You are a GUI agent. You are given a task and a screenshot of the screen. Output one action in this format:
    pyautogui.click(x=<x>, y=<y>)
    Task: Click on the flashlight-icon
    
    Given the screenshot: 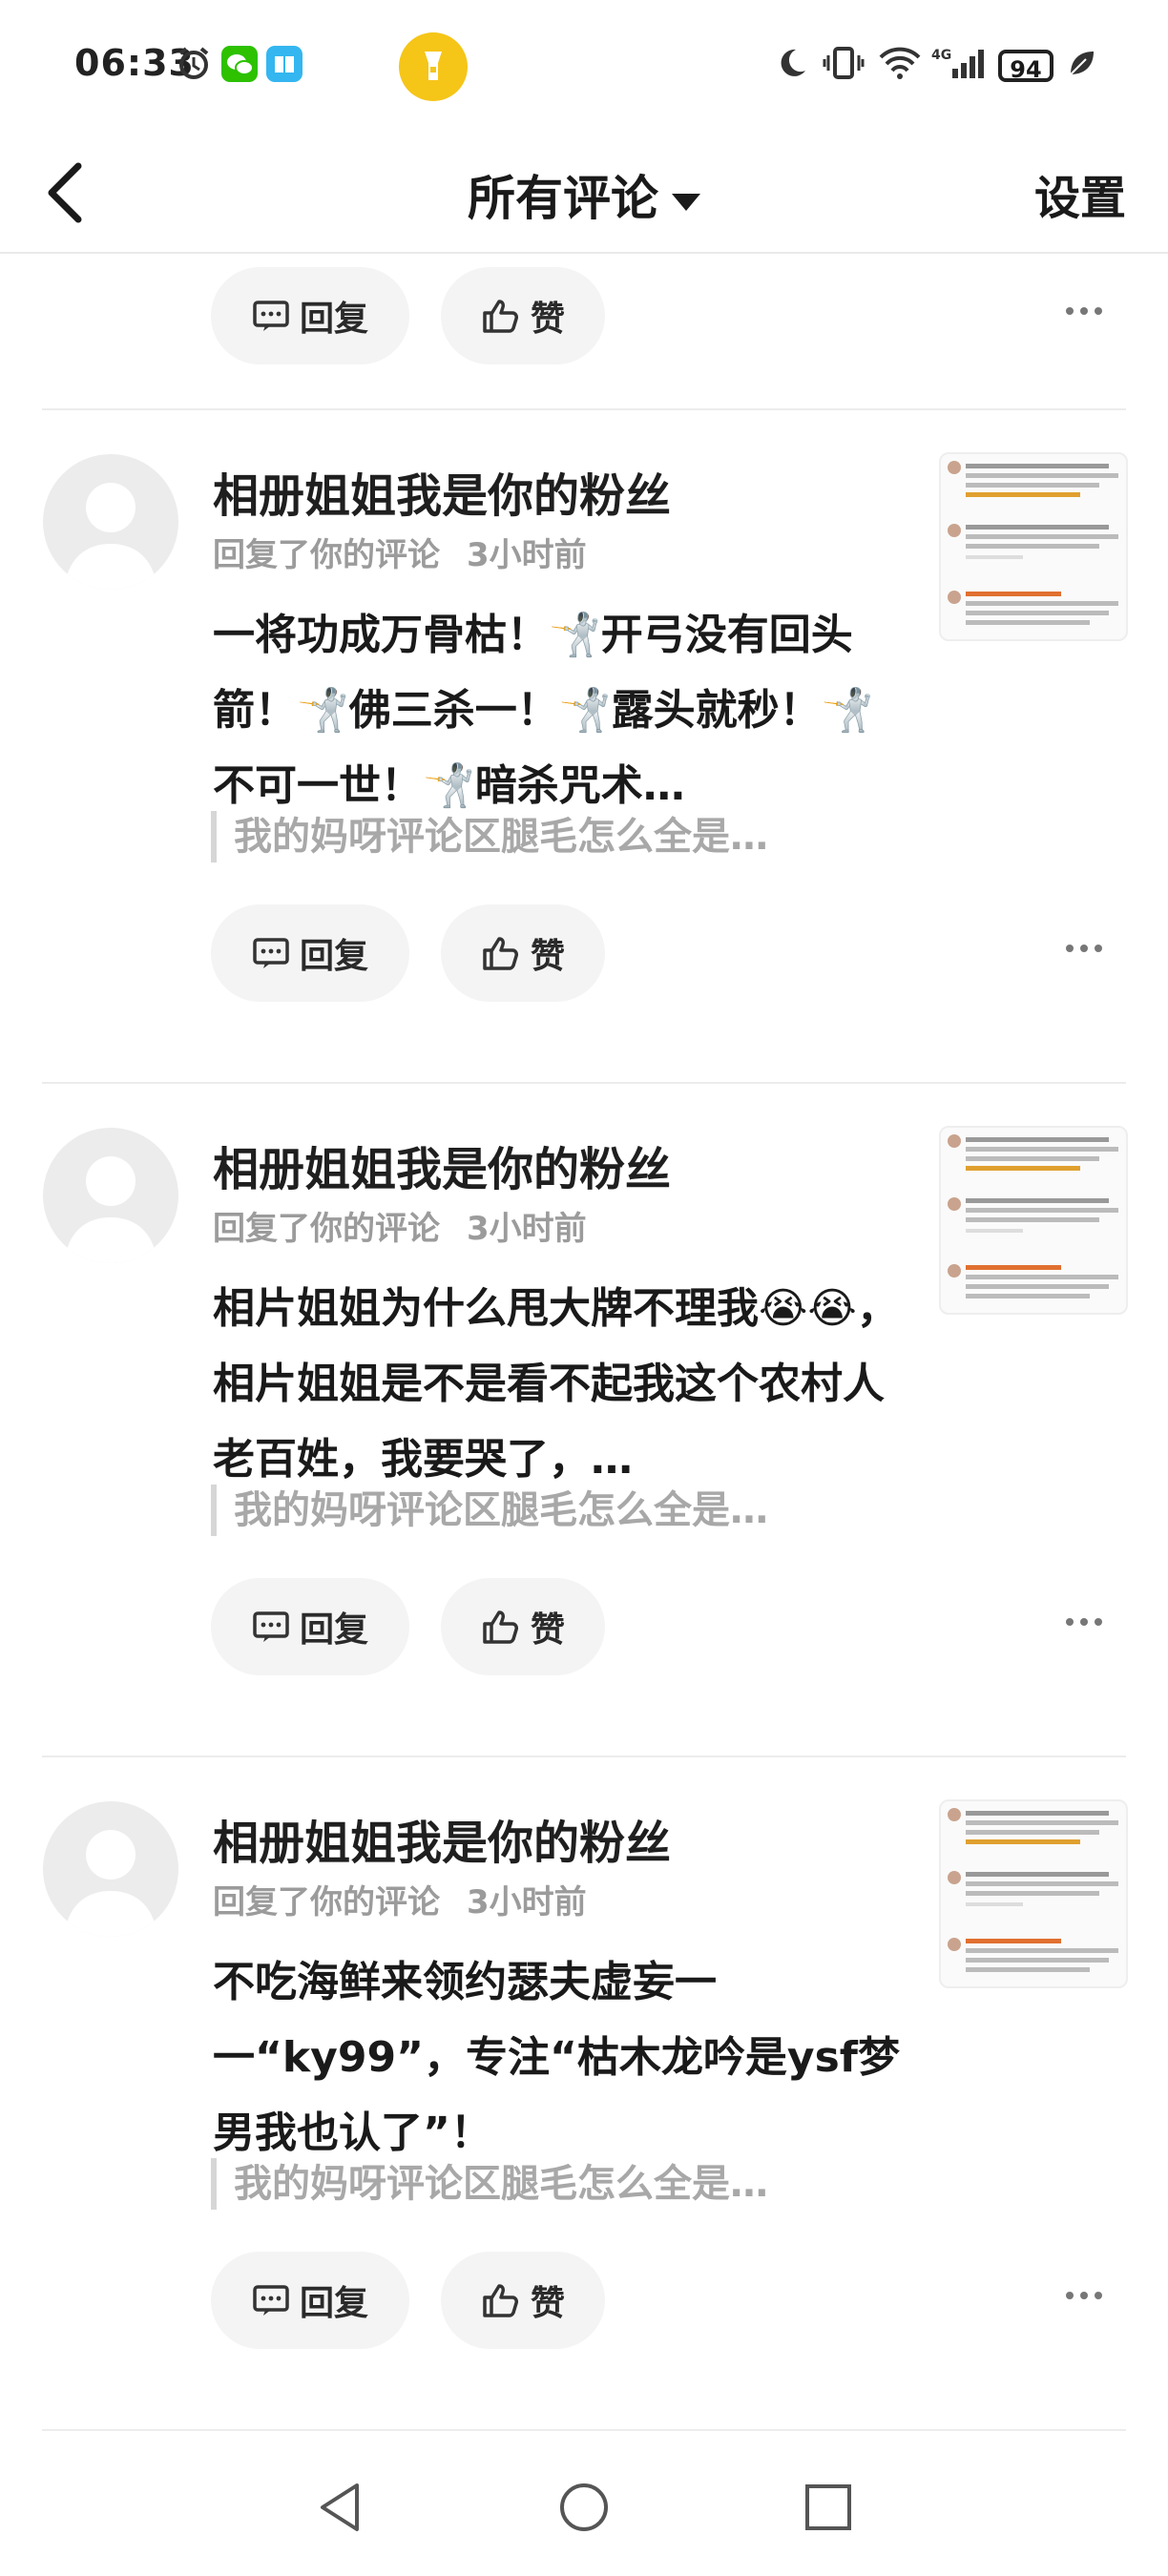 What is the action you would take?
    pyautogui.click(x=434, y=66)
    